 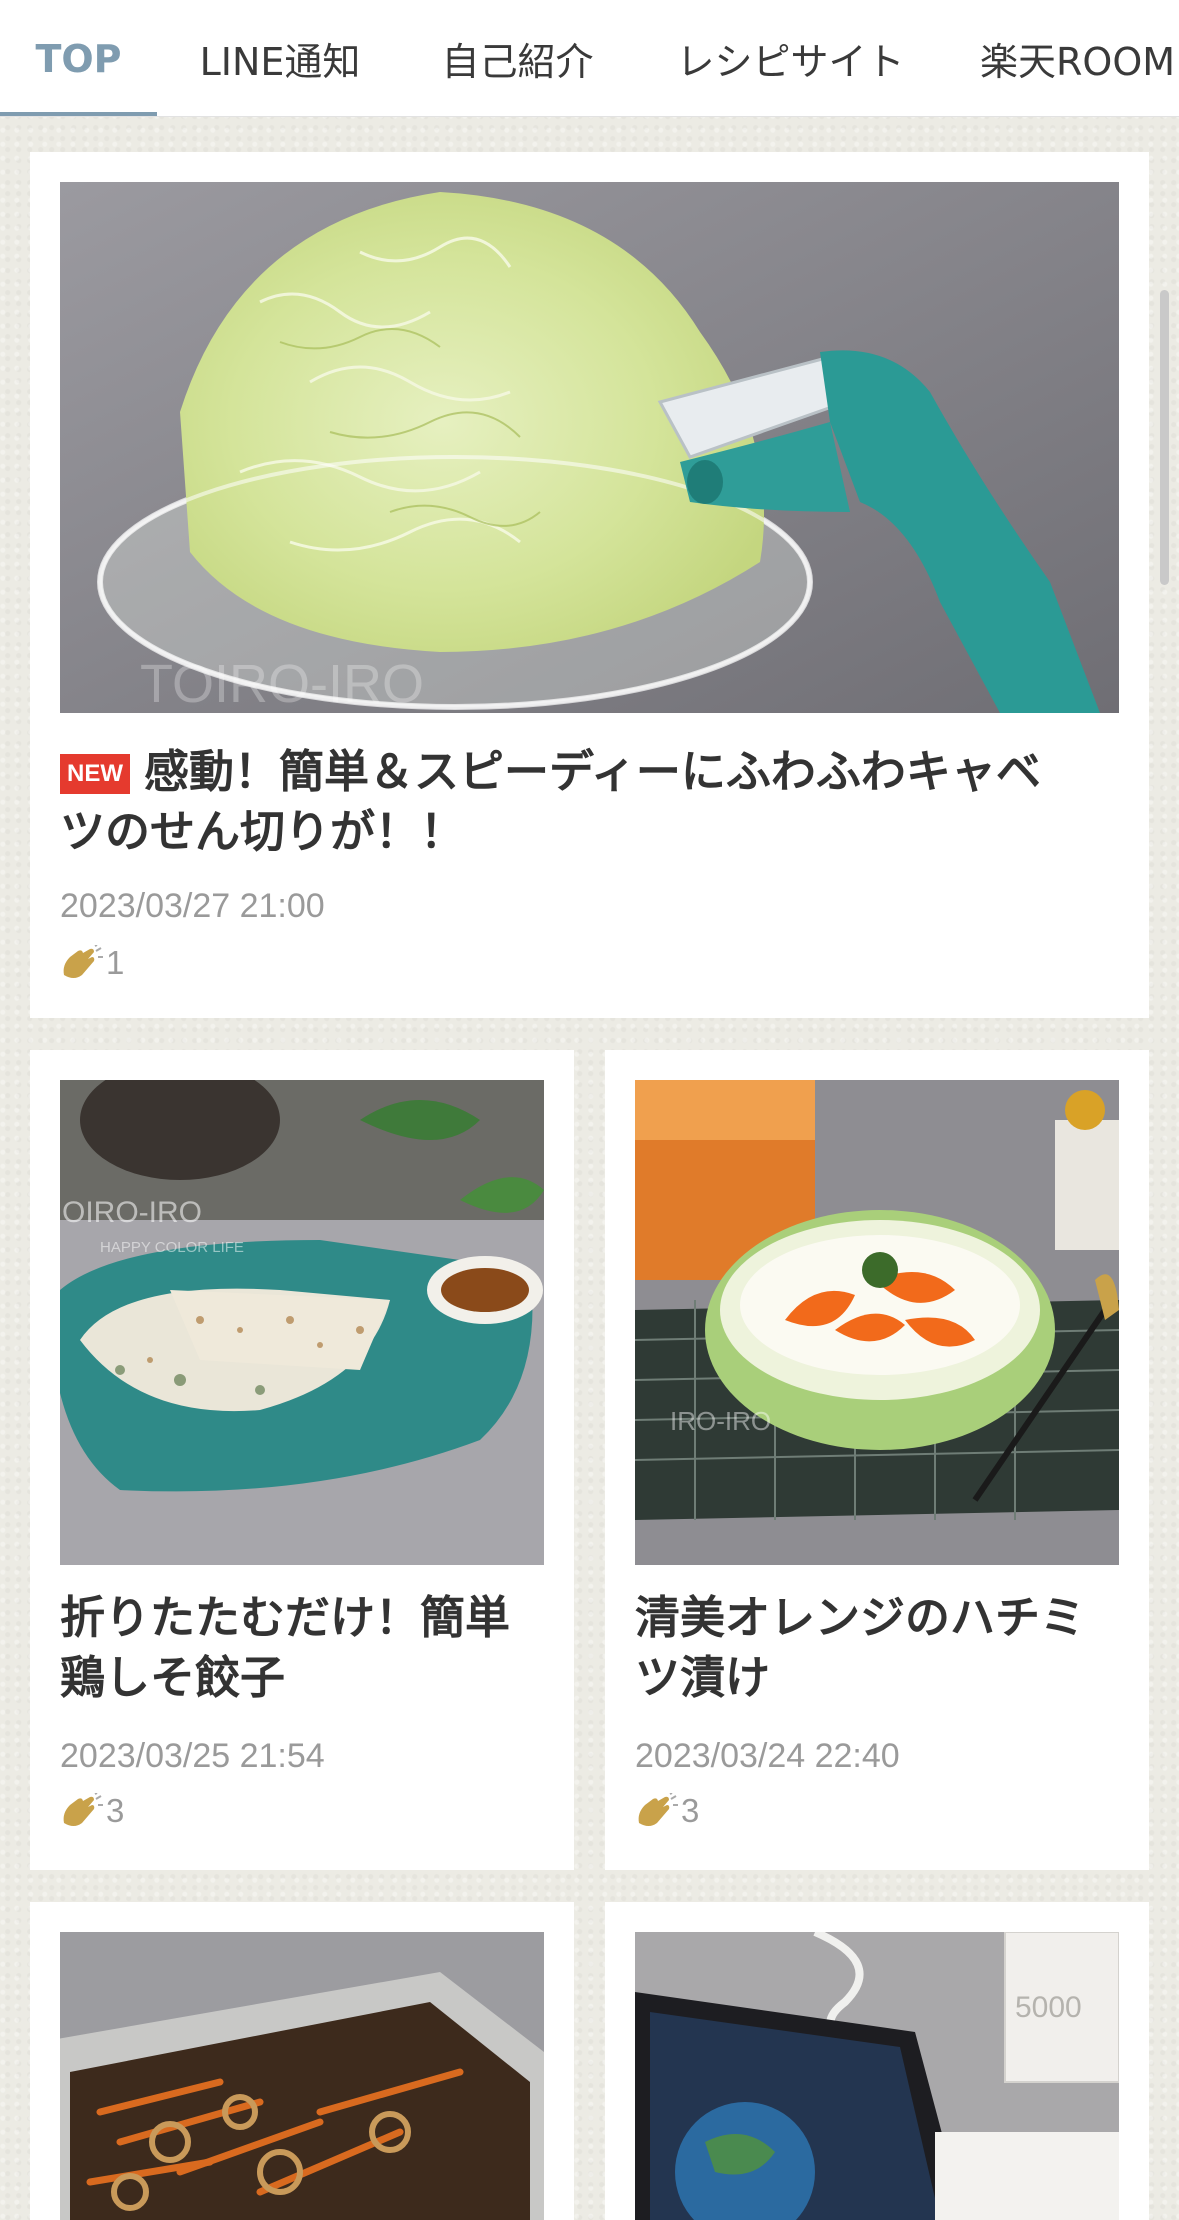 What do you see at coordinates (305, 1648) in the screenshot?
I see `post-title: 折りたたむだけ！簡単 鶏しそ餃子` at bounding box center [305, 1648].